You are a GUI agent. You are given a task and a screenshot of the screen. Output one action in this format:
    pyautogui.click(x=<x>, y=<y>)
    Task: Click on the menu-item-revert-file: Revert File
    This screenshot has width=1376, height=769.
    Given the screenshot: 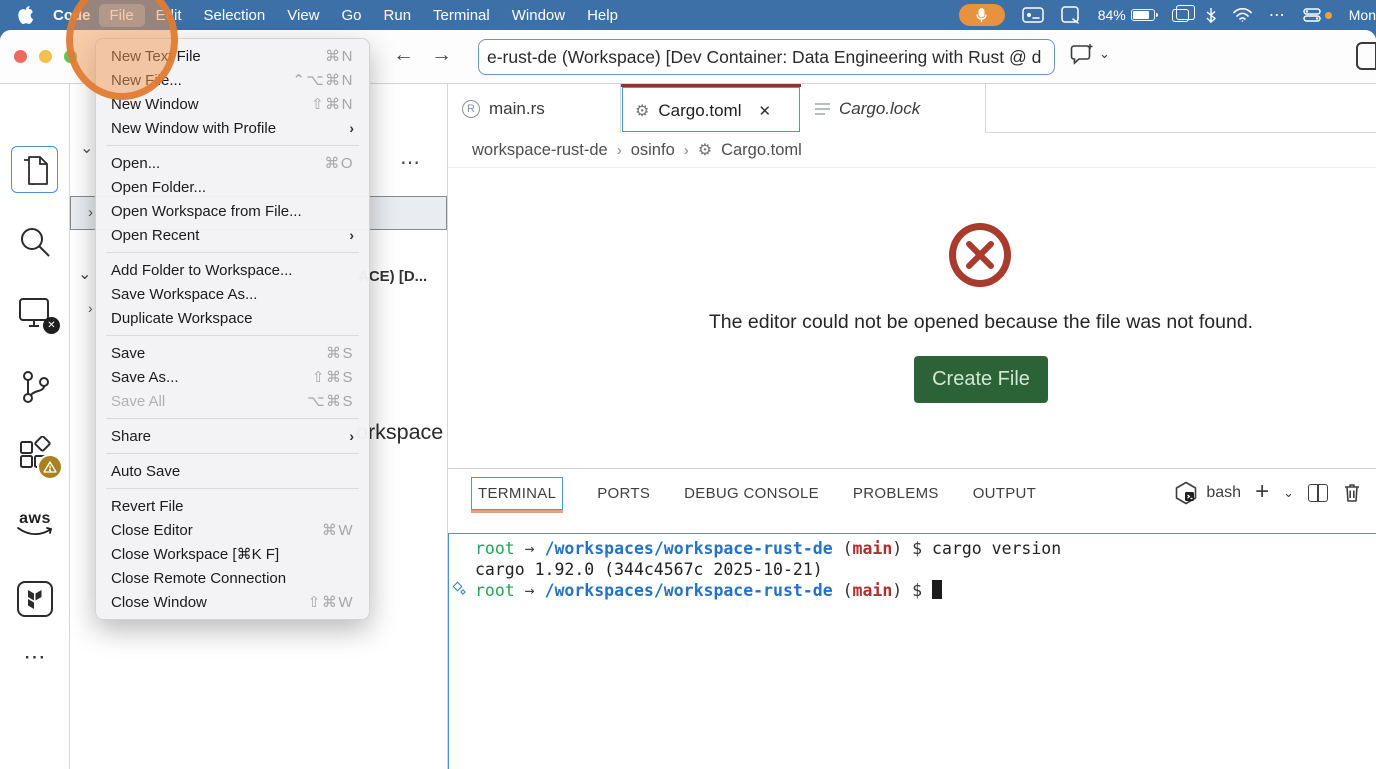 What is the action you would take?
    pyautogui.click(x=232, y=506)
    